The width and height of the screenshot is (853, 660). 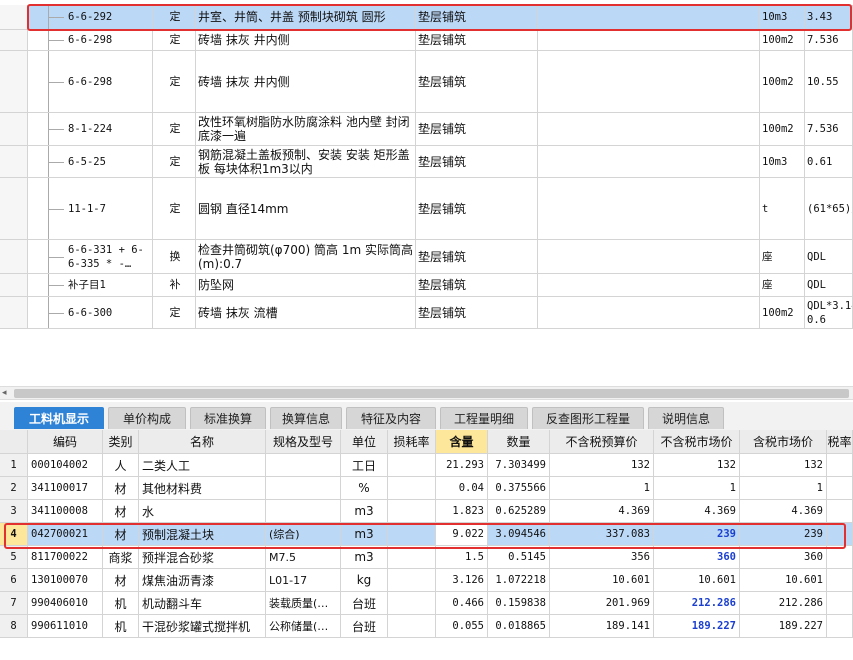 What do you see at coordinates (697, 441) in the screenshot?
I see `header-market: 不含税市场价` at bounding box center [697, 441].